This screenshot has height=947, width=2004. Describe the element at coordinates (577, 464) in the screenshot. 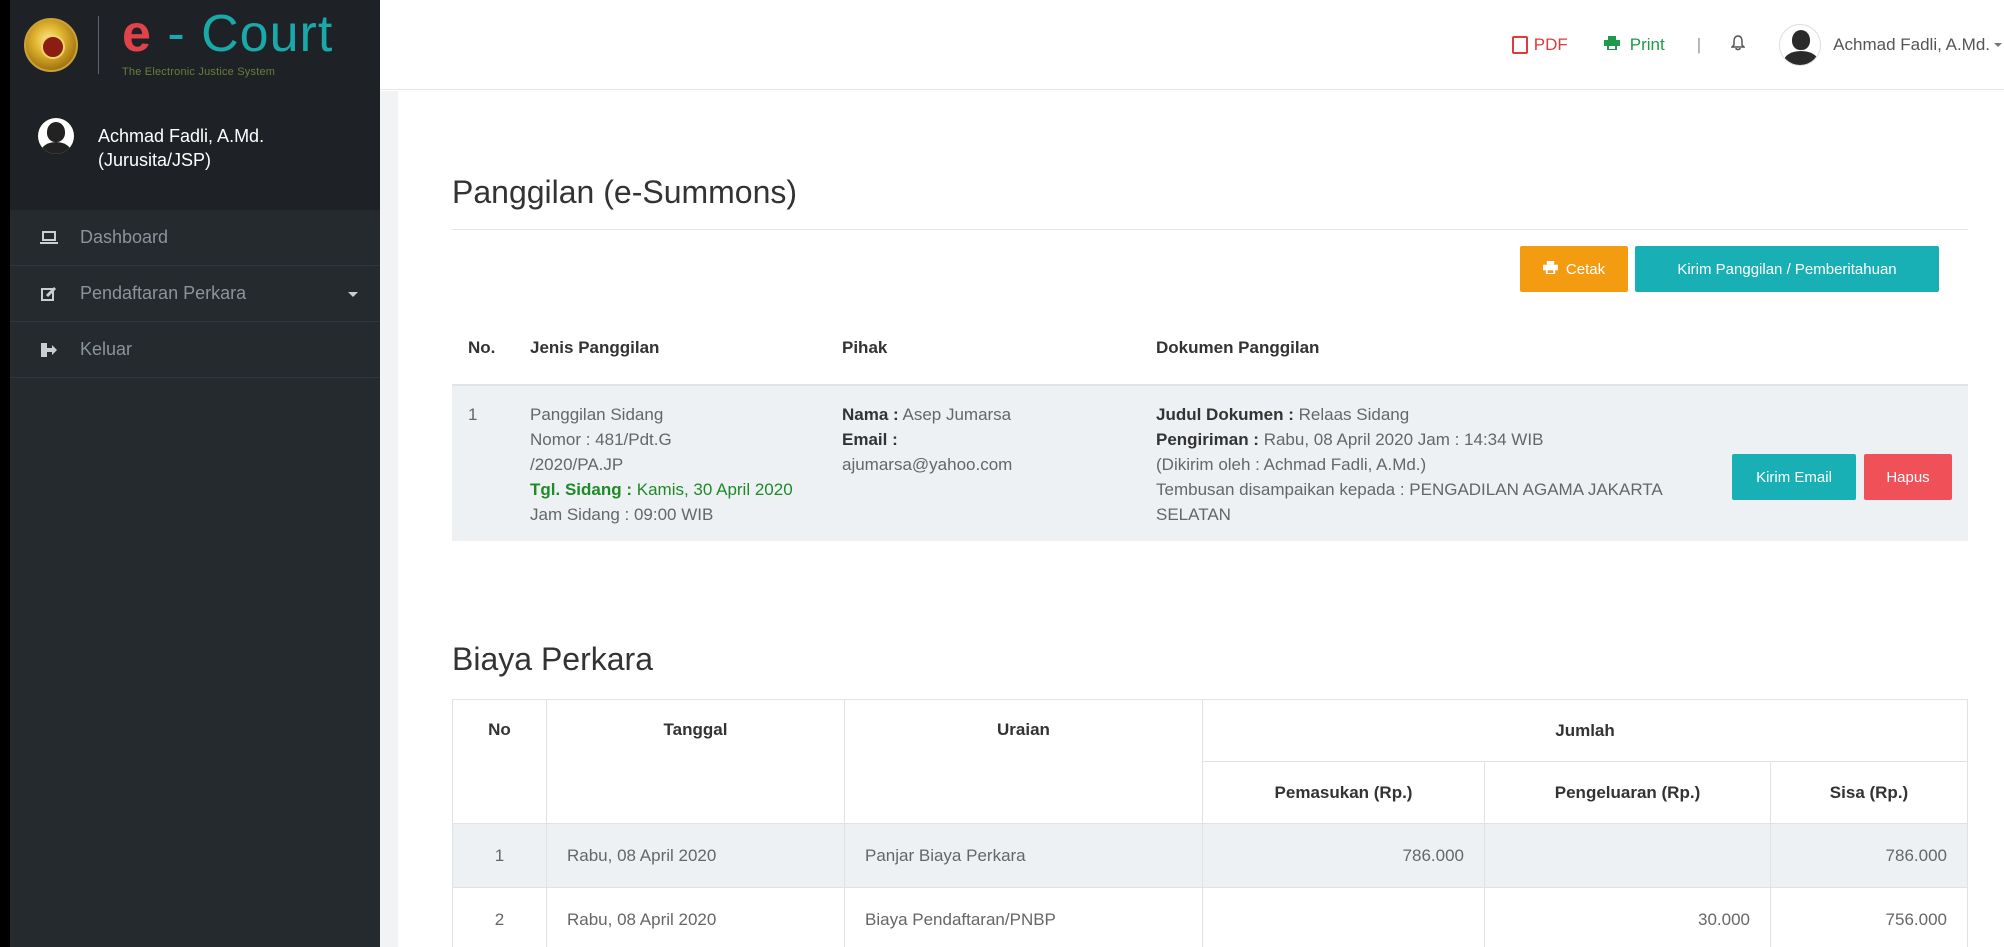

I see `nomor-line-cont: /2020/PA.JP` at that location.